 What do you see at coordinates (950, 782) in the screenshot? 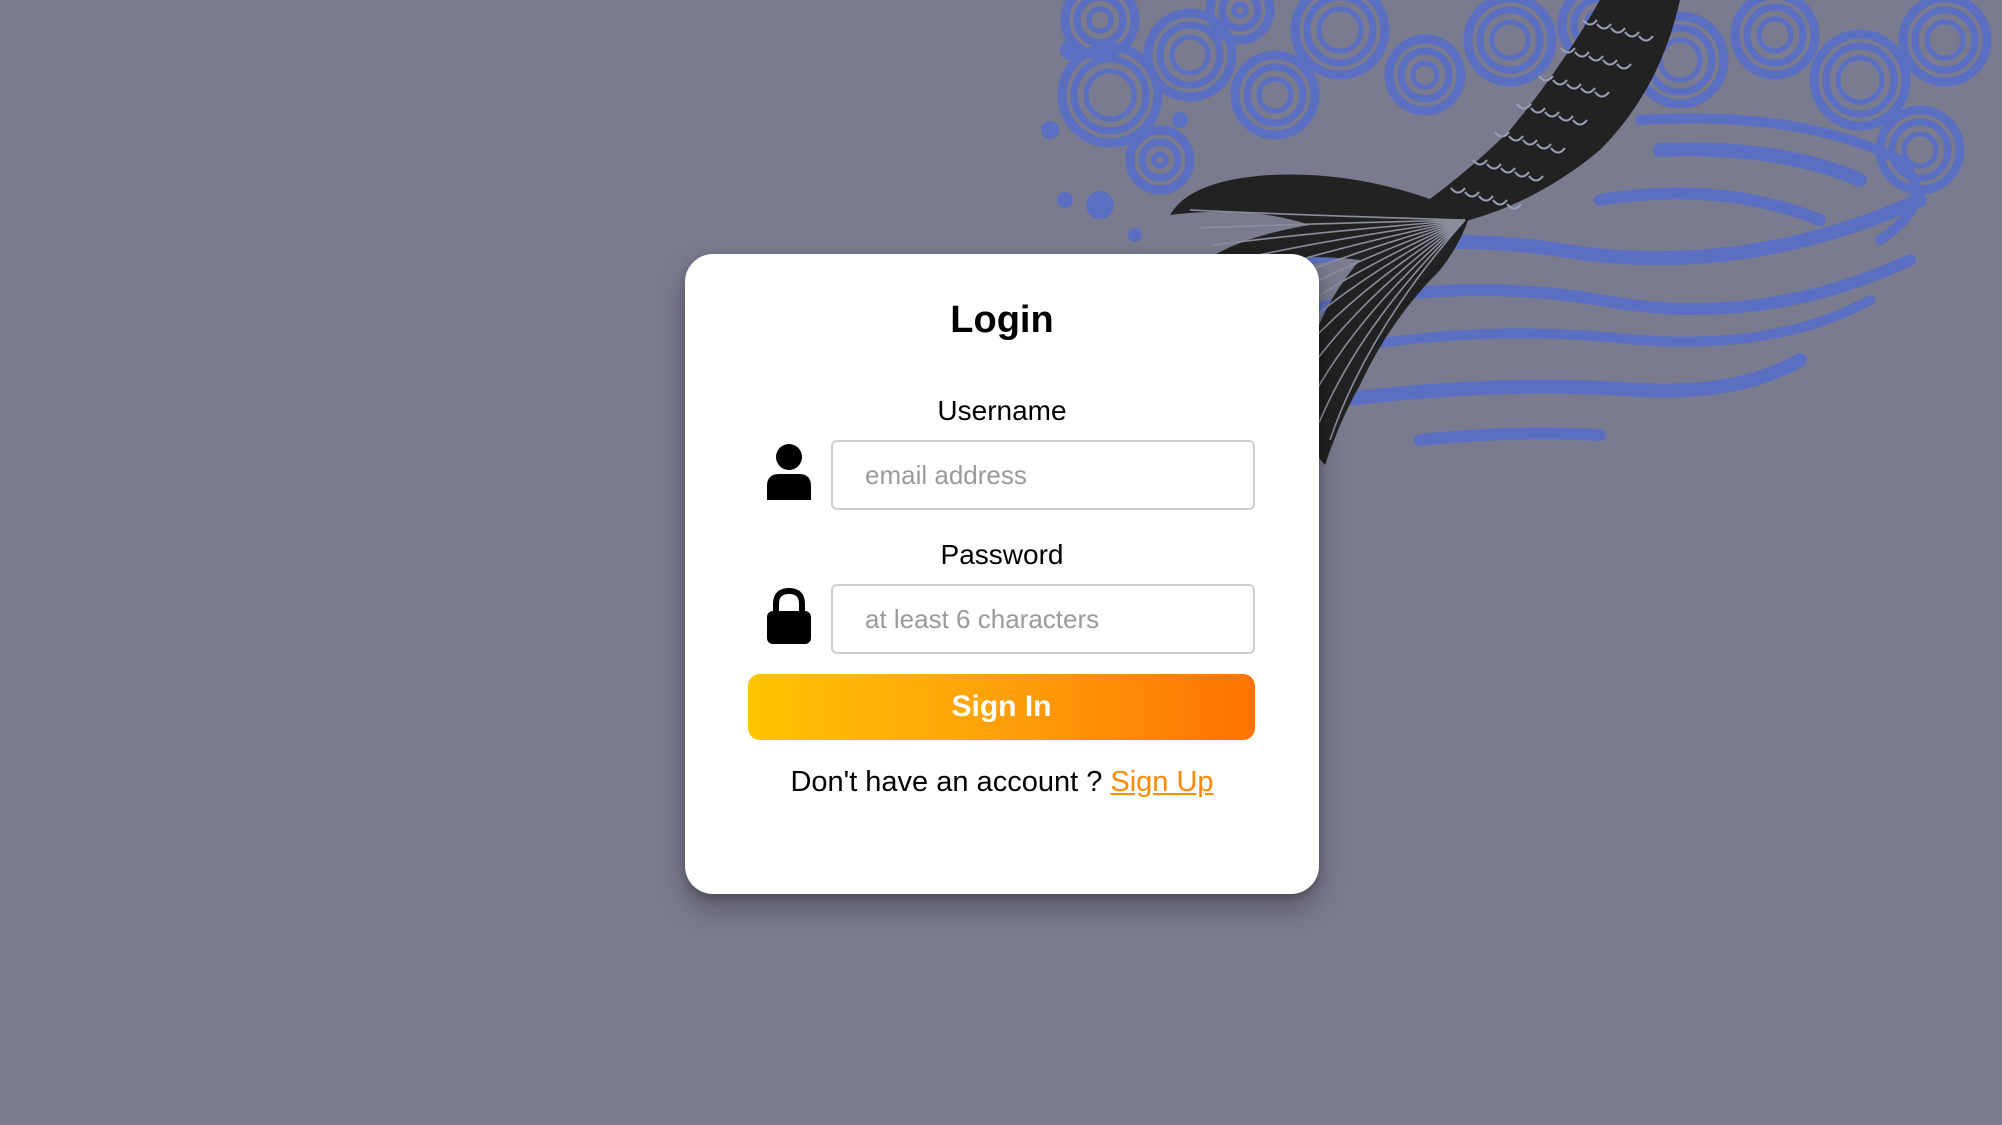
I see `signup-prompt-text: Don't have an account ?` at bounding box center [950, 782].